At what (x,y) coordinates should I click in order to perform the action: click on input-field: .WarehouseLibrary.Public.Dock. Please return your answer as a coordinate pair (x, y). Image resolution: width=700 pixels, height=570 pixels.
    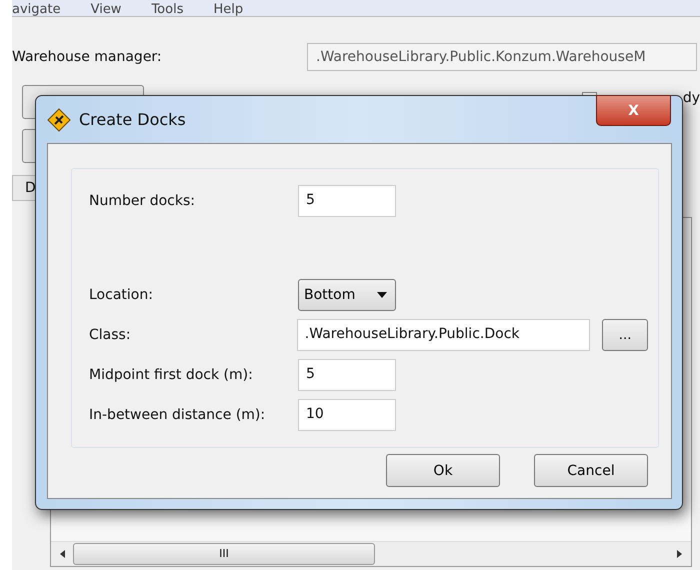
    Looking at the image, I should click on (443, 335).